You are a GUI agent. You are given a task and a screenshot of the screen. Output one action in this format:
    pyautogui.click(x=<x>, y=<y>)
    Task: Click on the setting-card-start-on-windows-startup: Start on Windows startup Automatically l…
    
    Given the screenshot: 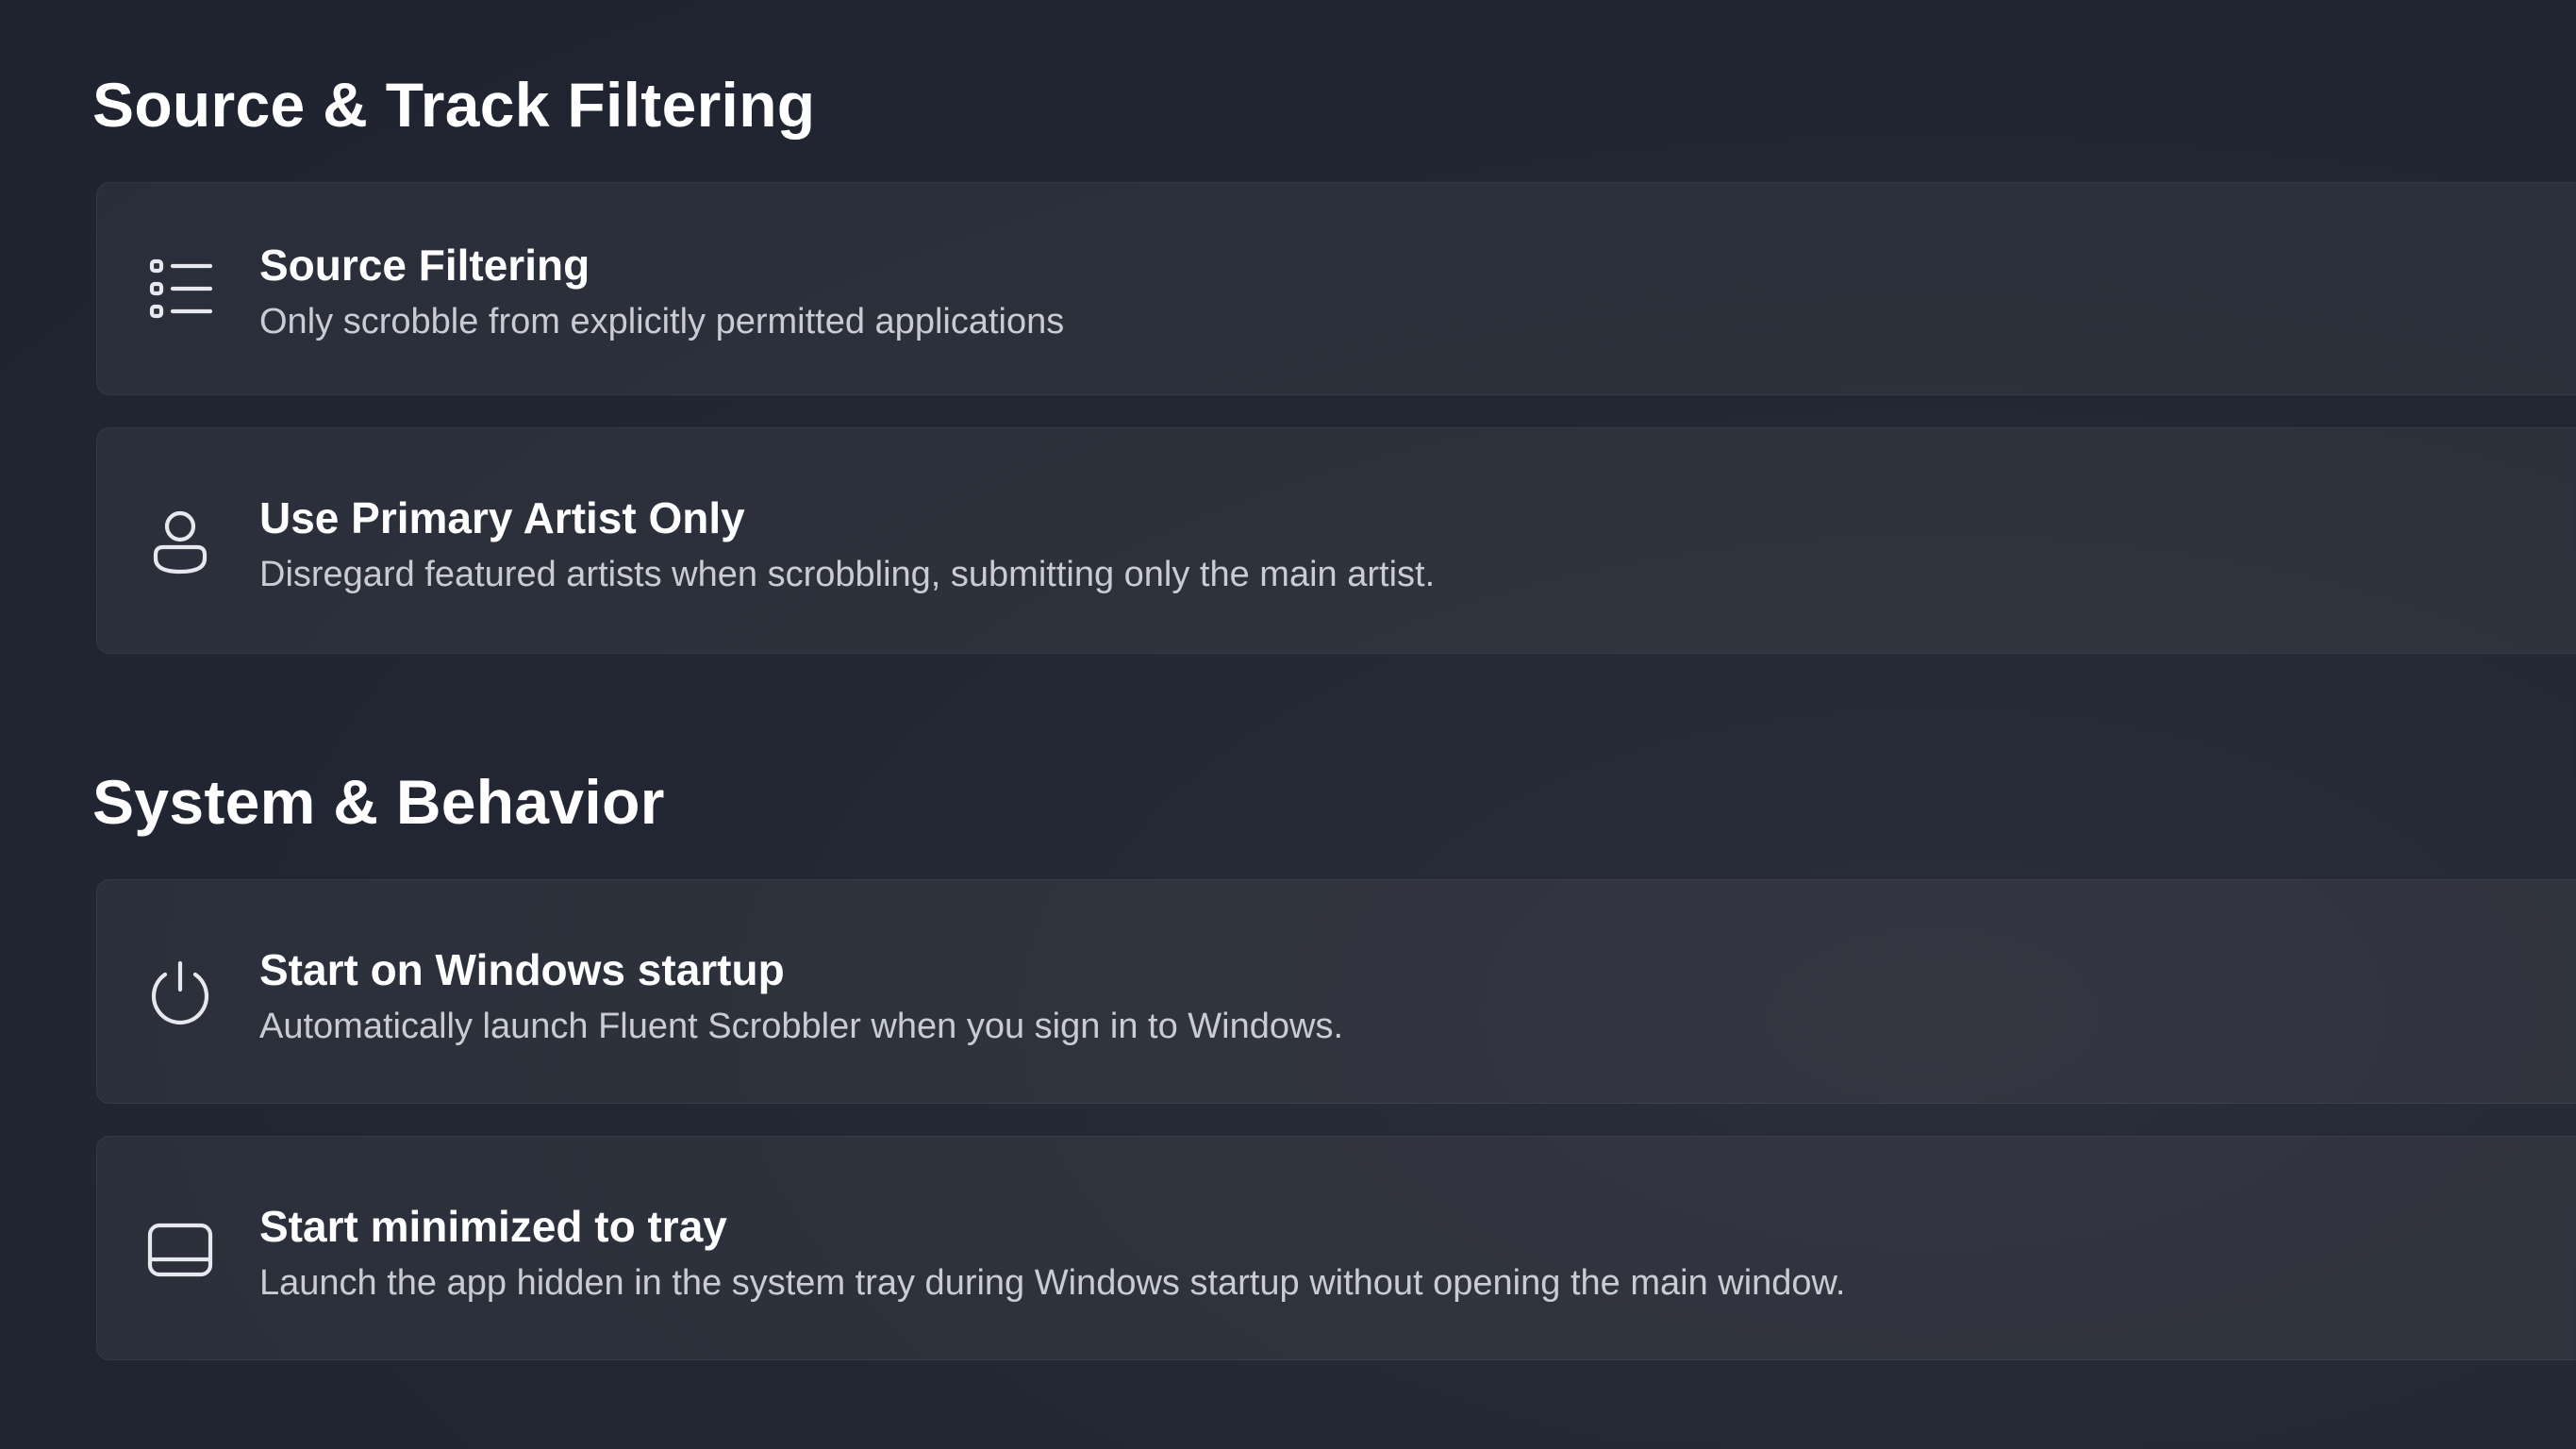 What is the action you would take?
    pyautogui.click(x=1336, y=991)
    